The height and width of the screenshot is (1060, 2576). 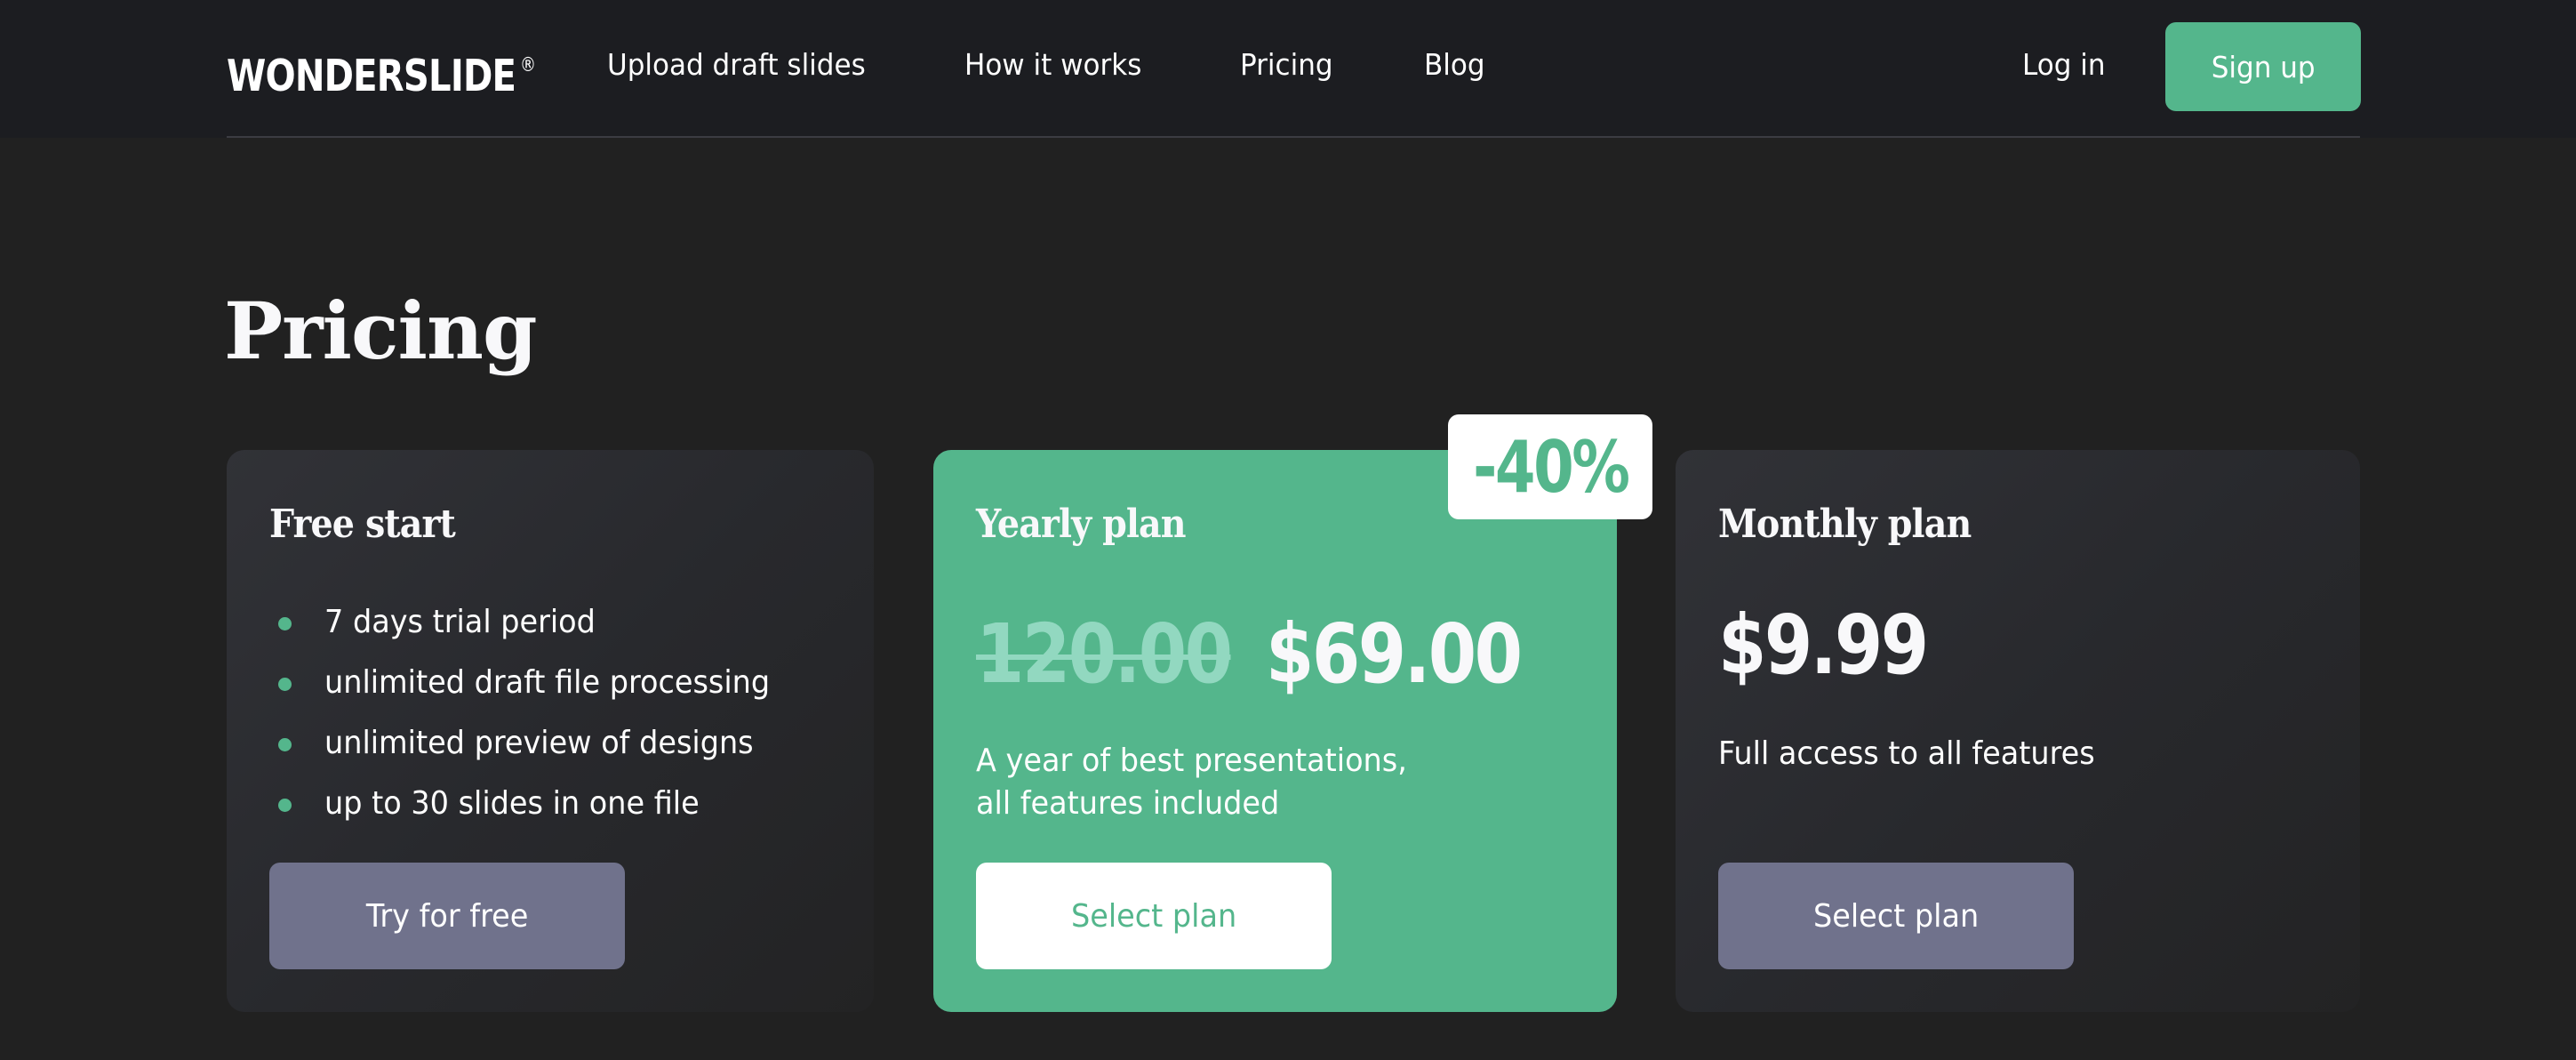 What do you see at coordinates (1454, 65) in the screenshot?
I see `nav-blog: Blog` at bounding box center [1454, 65].